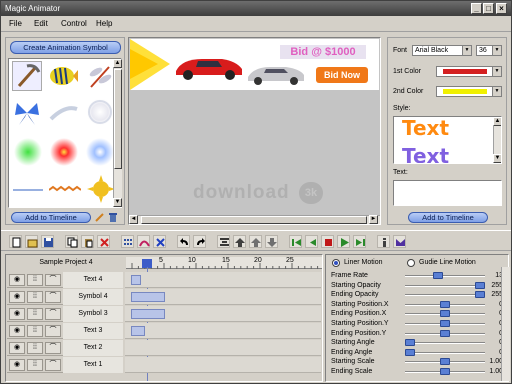  I want to click on close-button: ×, so click(501, 8).